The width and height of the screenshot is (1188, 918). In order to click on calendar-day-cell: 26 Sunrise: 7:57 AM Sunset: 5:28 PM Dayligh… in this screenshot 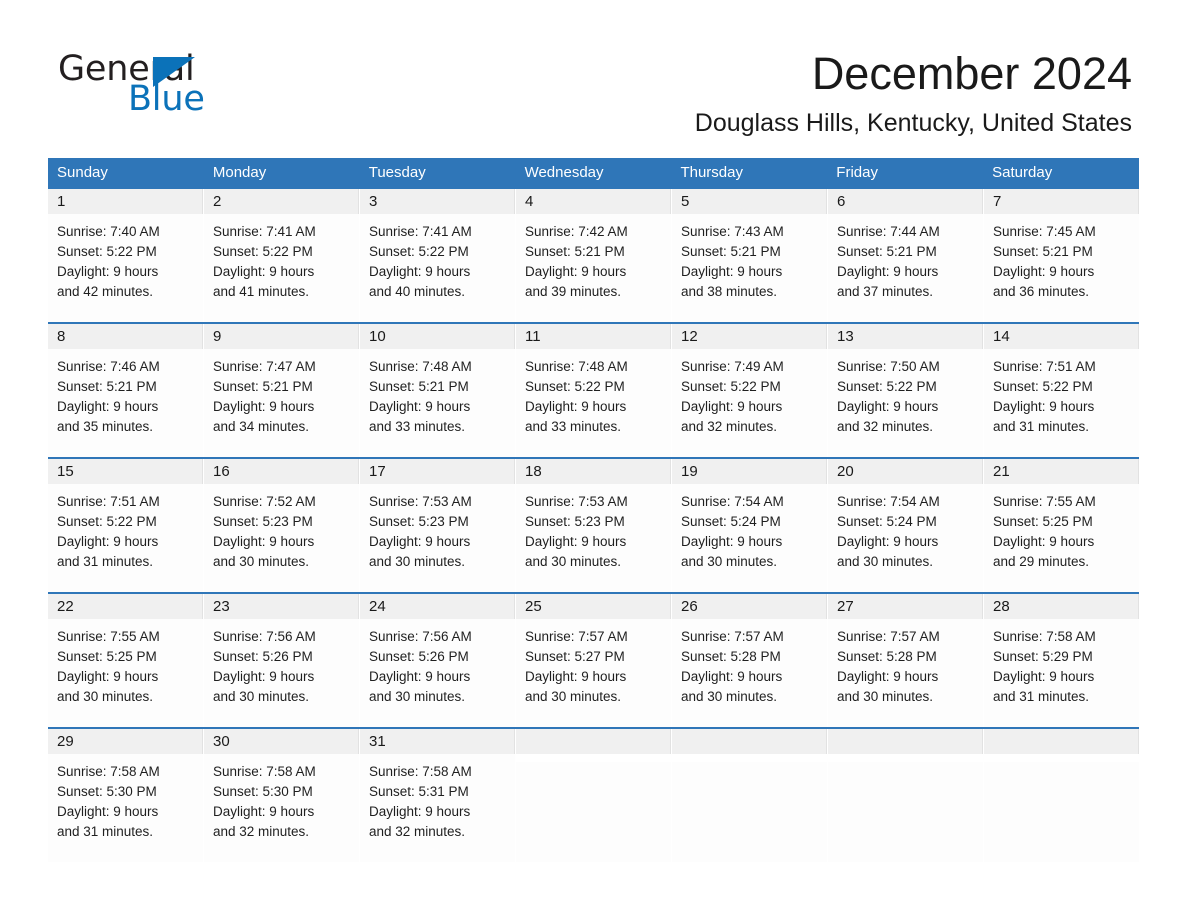, I will do `click(750, 660)`.